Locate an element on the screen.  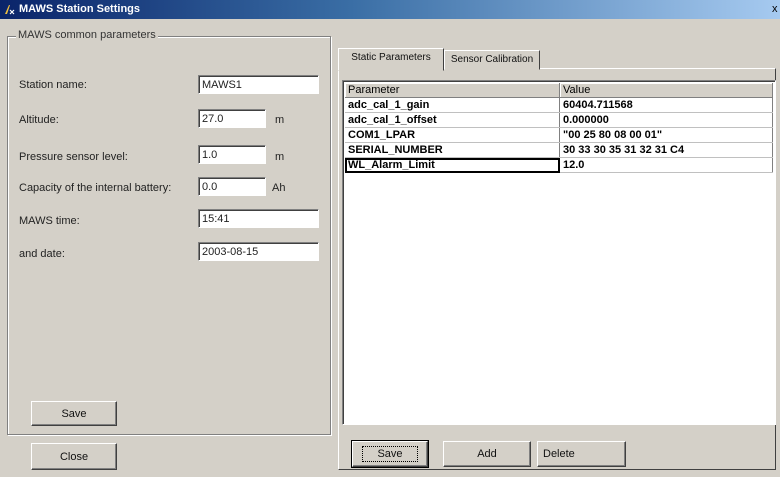
grid-header-row: Parameter Value is located at coordinates (559, 90).